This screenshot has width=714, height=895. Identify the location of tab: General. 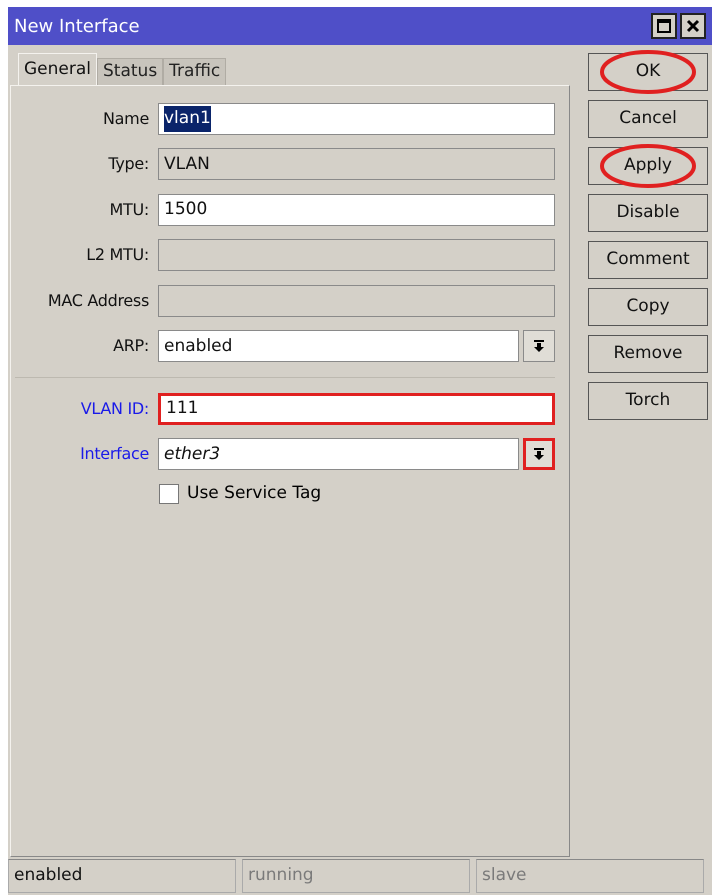
(57, 69).